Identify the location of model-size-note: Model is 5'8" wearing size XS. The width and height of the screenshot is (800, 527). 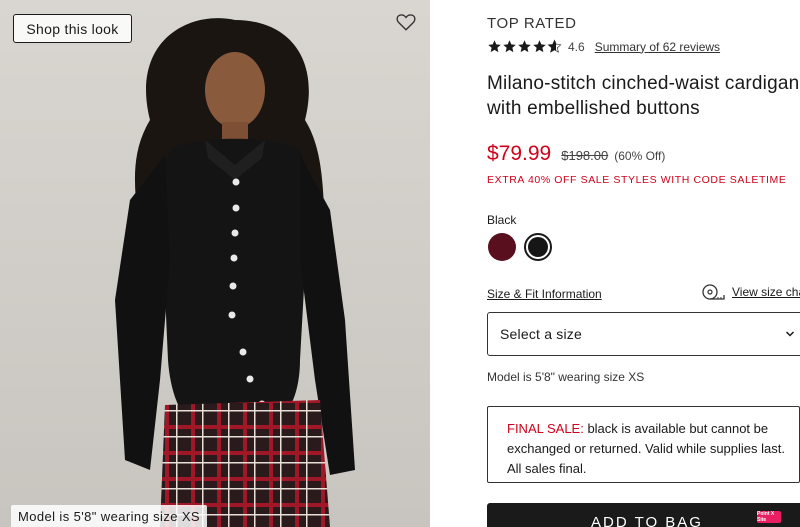
(566, 377).